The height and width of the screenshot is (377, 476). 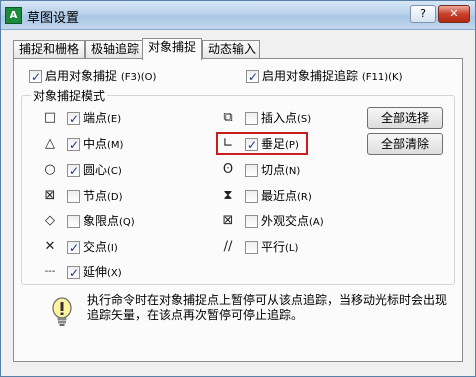 What do you see at coordinates (114, 49) in the screenshot?
I see `tab-polar-tracking: 极轴追踪` at bounding box center [114, 49].